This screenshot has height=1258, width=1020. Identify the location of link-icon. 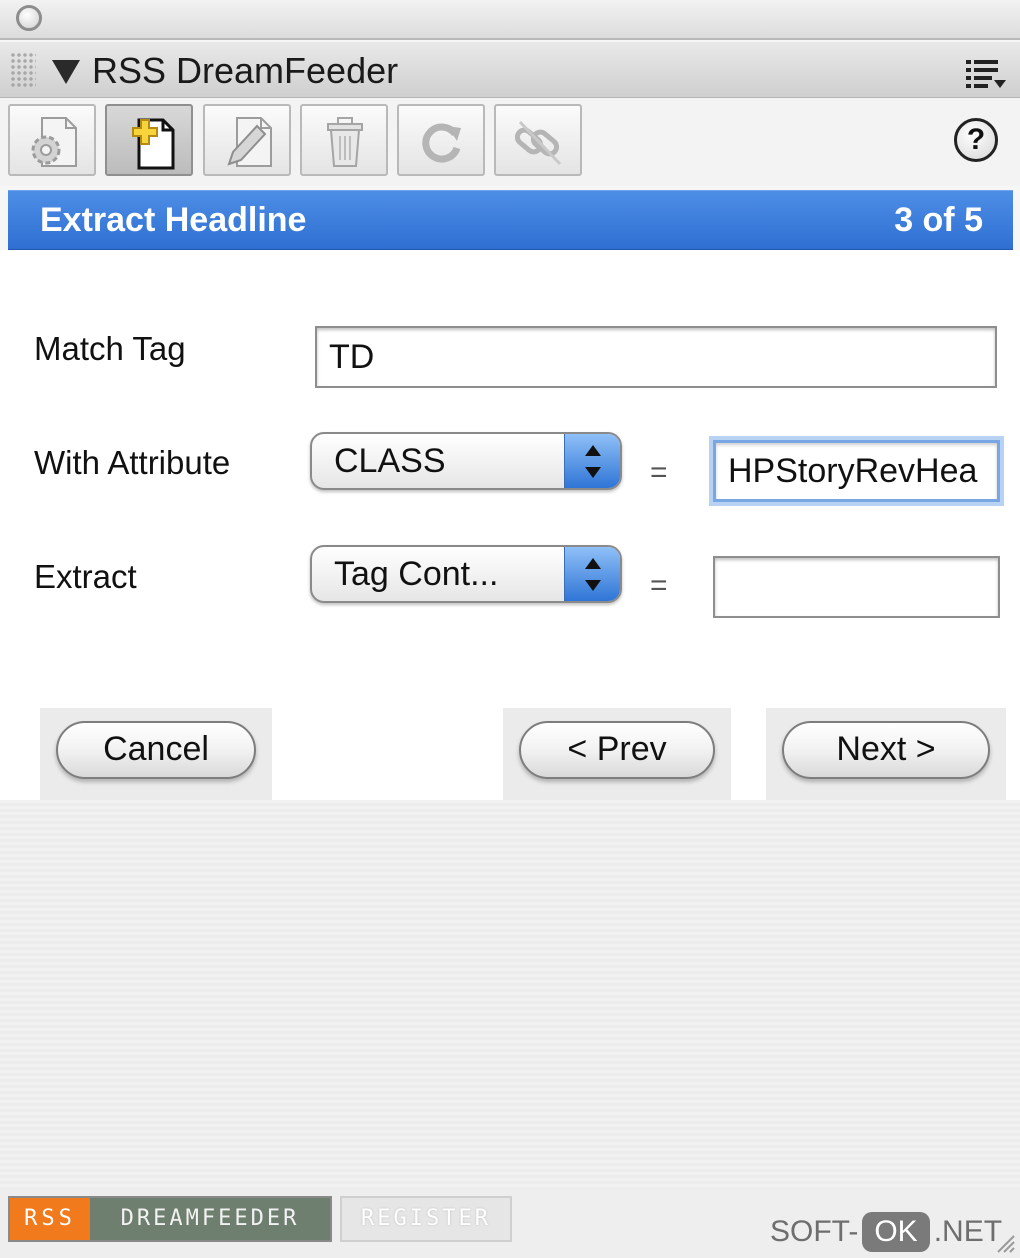
(538, 143).